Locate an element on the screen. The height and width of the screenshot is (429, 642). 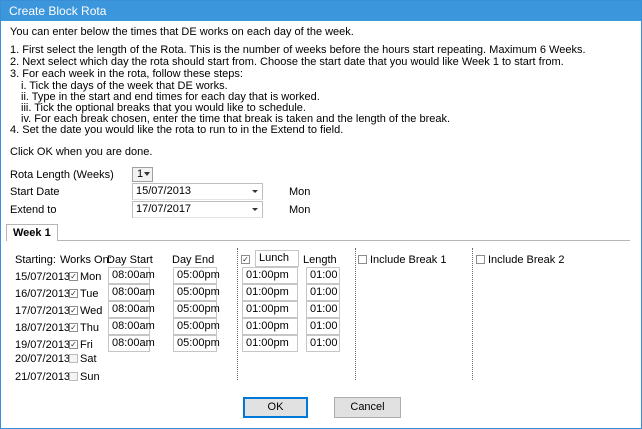
break1-name-input: Lunch is located at coordinates (277, 258).